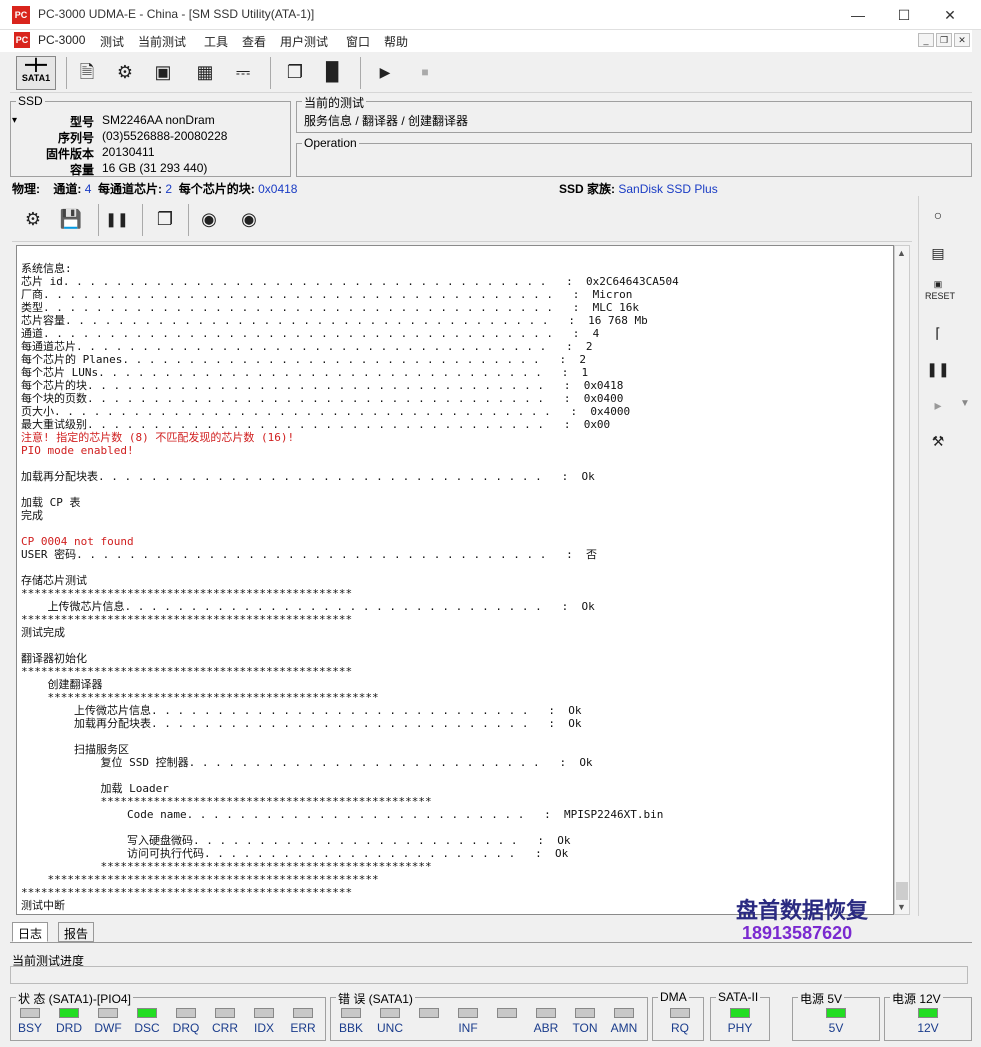 The height and width of the screenshot is (1047, 981). I want to click on tab-report: 报告, so click(76, 932).